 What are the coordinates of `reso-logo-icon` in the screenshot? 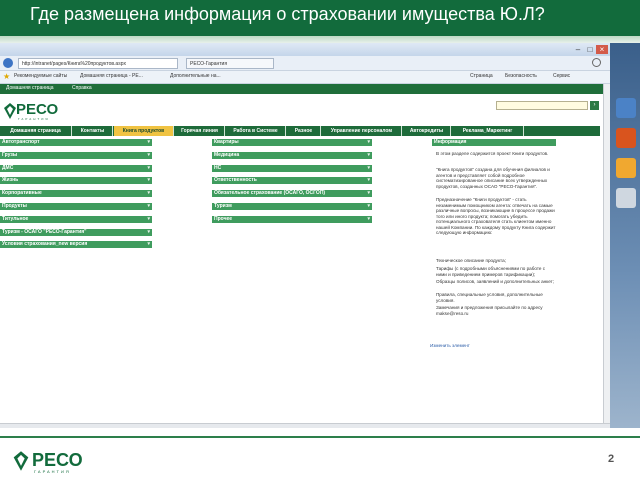 It's located at (10, 111).